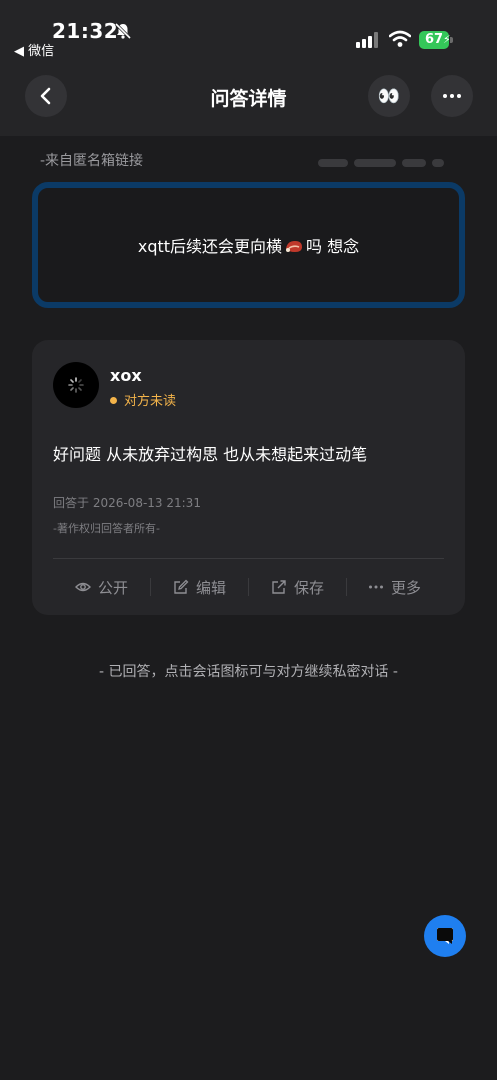  I want to click on public-button-label: 公开, so click(113, 587).